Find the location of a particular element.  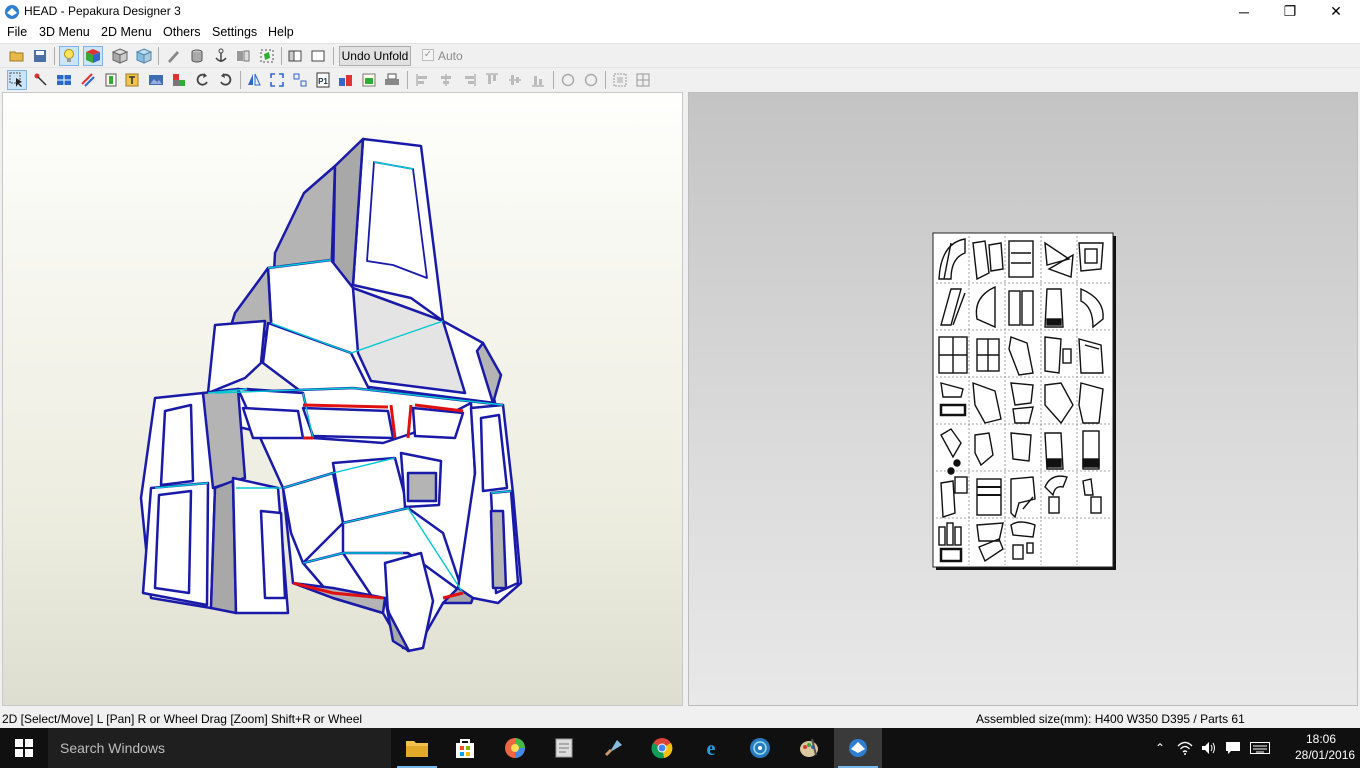

arrange-icon is located at coordinates (300, 80).